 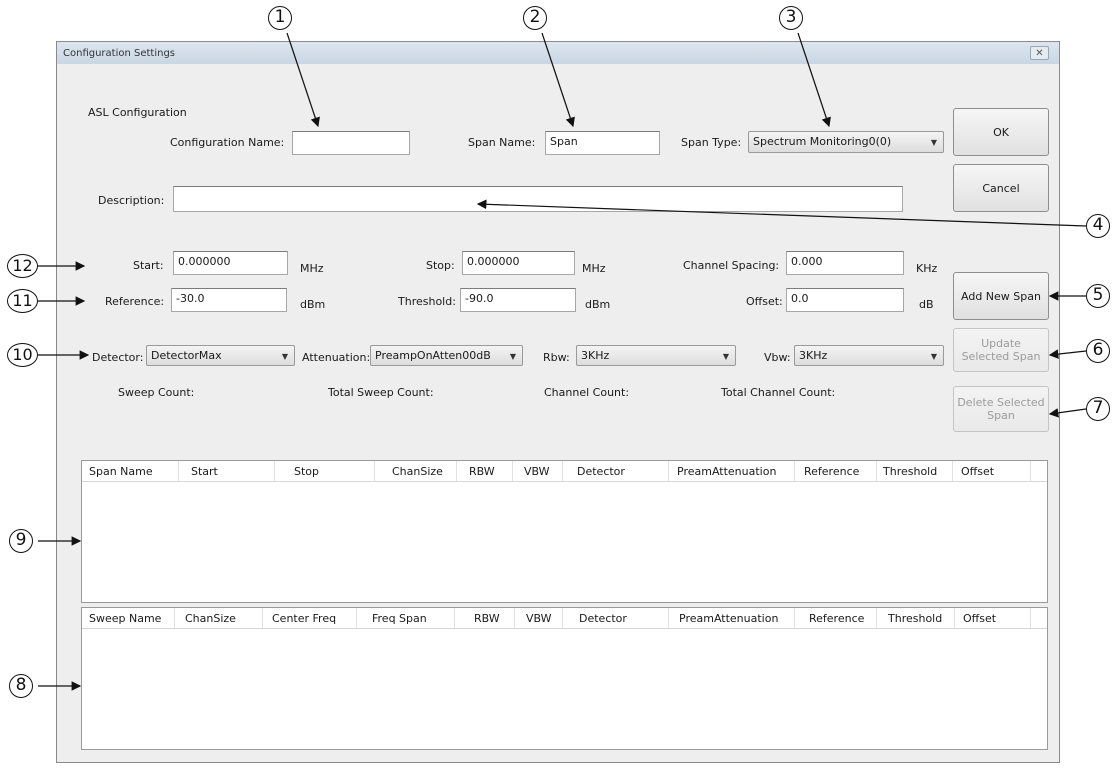 What do you see at coordinates (303, 80) in the screenshot?
I see `callout-1-arrow` at bounding box center [303, 80].